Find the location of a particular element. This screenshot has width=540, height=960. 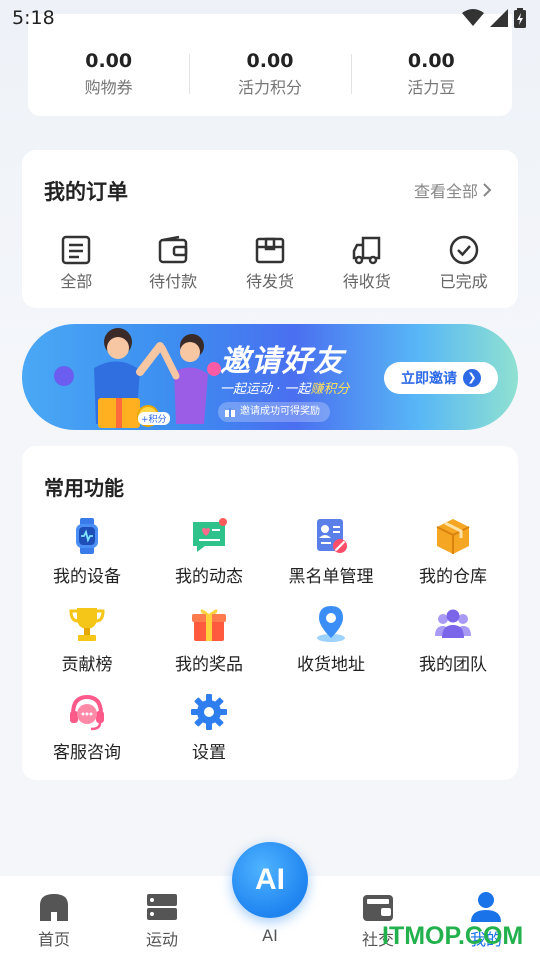

sport-icon is located at coordinates (162, 907).